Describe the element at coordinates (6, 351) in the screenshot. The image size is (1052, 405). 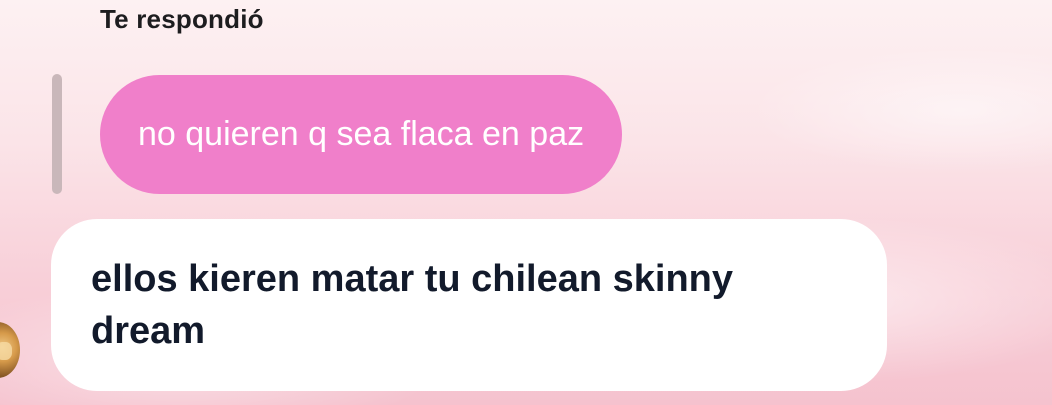
I see `lion-avatar-icon` at that location.